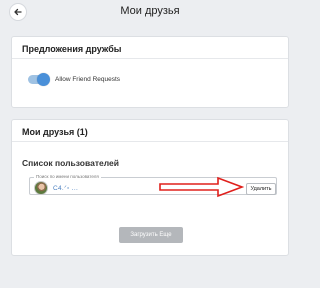  Describe the element at coordinates (201, 187) in the screenshot. I see `red-arrow-annotation-icon` at that location.